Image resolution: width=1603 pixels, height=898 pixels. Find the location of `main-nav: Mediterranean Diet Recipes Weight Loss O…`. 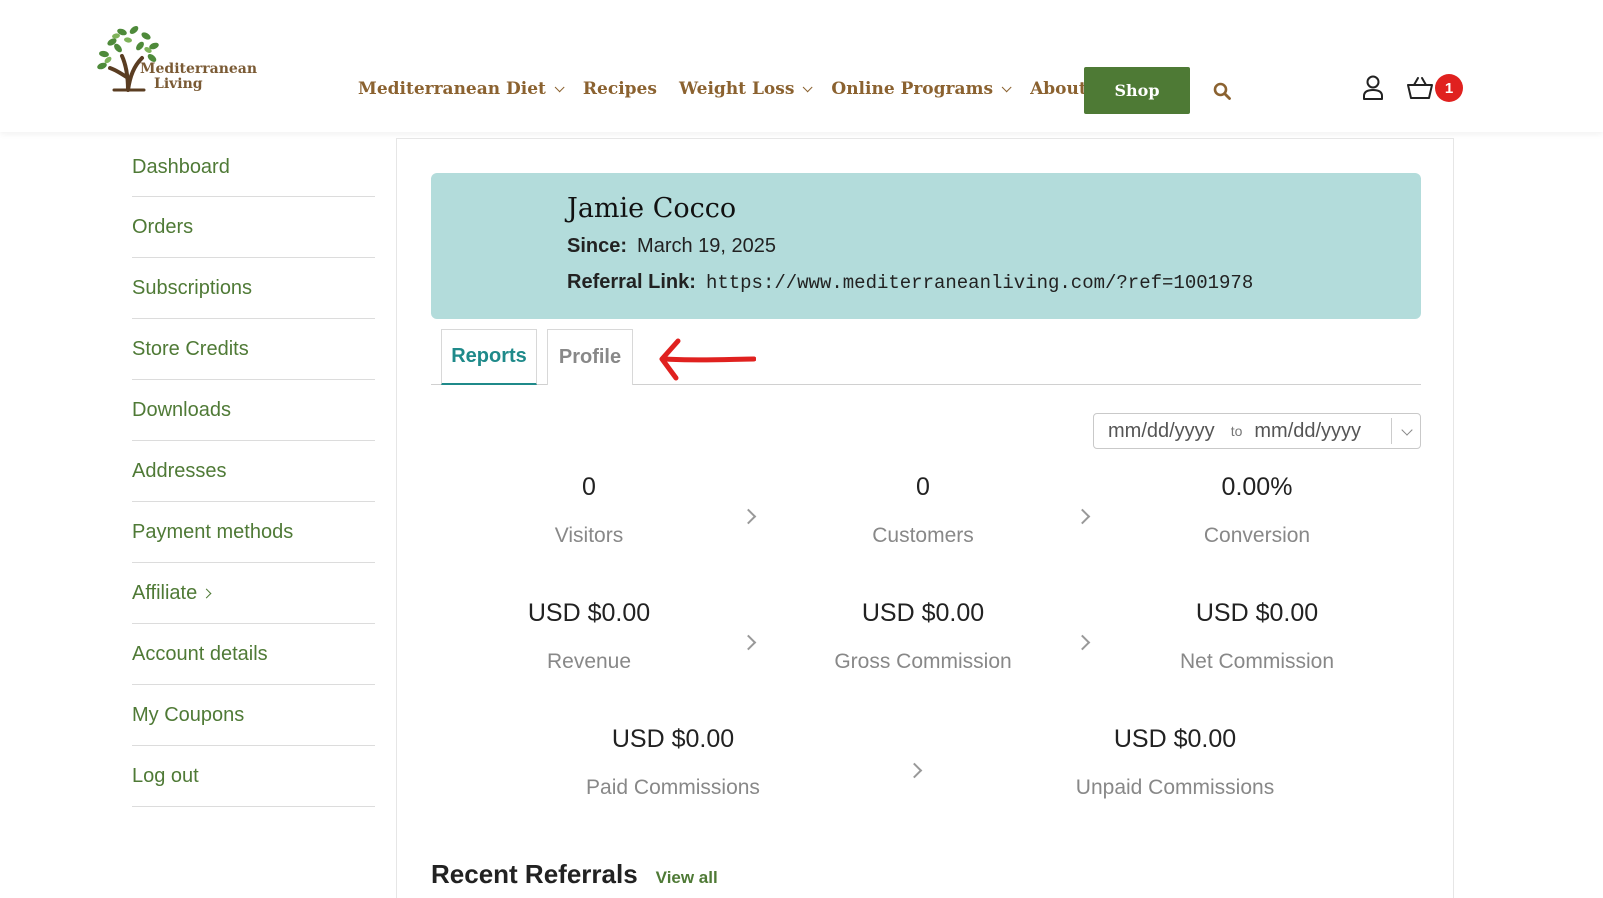

main-nav: Mediterranean Diet Recipes Weight Loss O… is located at coordinates (741, 89).